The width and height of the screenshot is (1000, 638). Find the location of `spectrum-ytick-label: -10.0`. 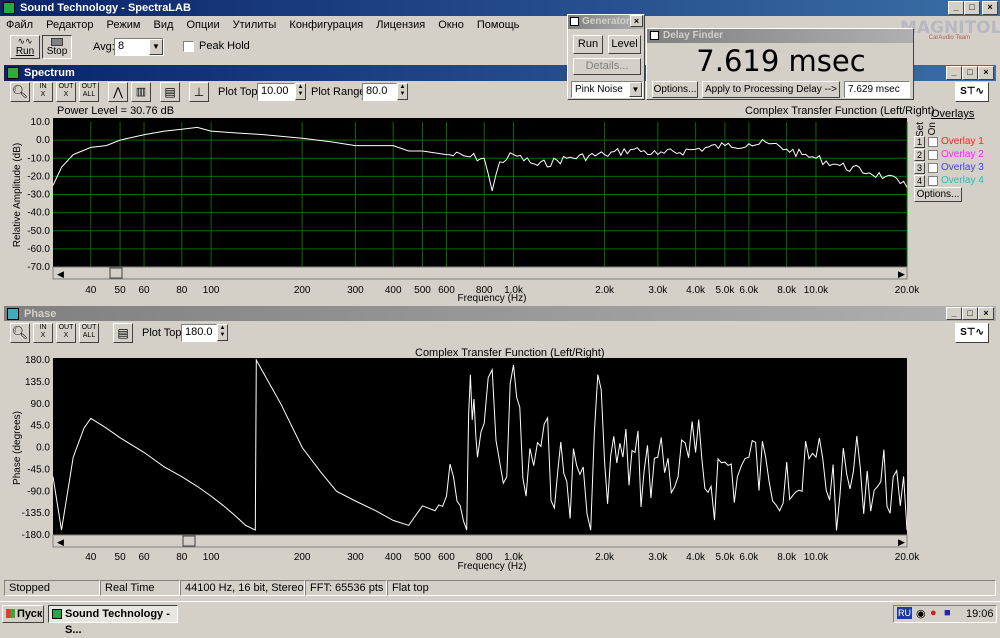

spectrum-ytick-label: -10.0 is located at coordinates (38, 158).